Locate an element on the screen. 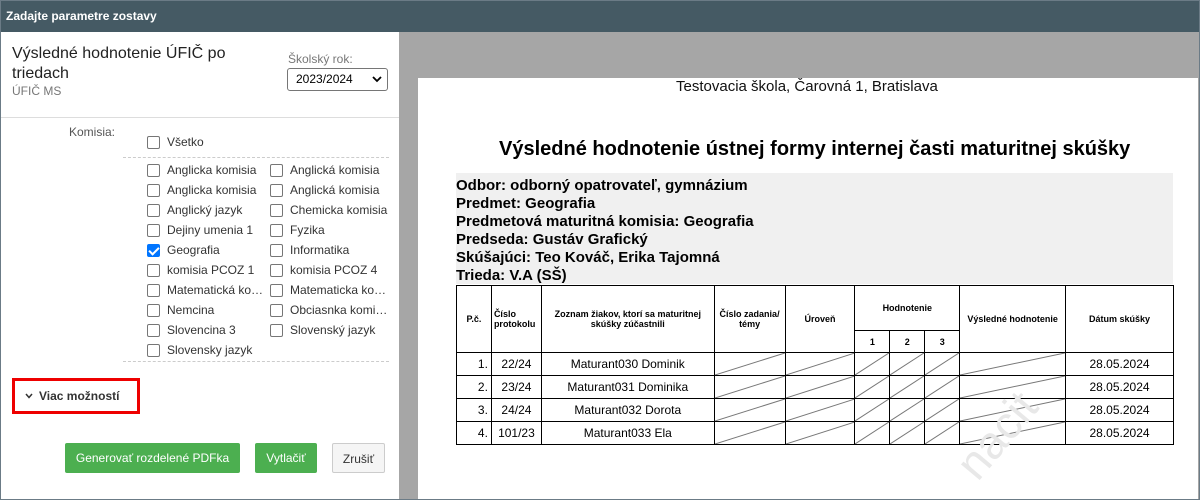 This screenshot has width=1200, height=500. row-protocol: 22/24 is located at coordinates (516, 364).